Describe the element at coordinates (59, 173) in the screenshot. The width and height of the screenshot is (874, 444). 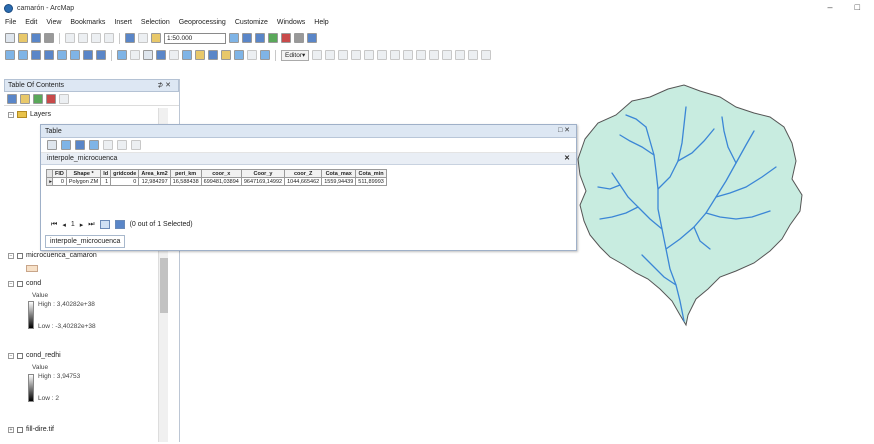
I see `column-header-fid: FID` at that location.